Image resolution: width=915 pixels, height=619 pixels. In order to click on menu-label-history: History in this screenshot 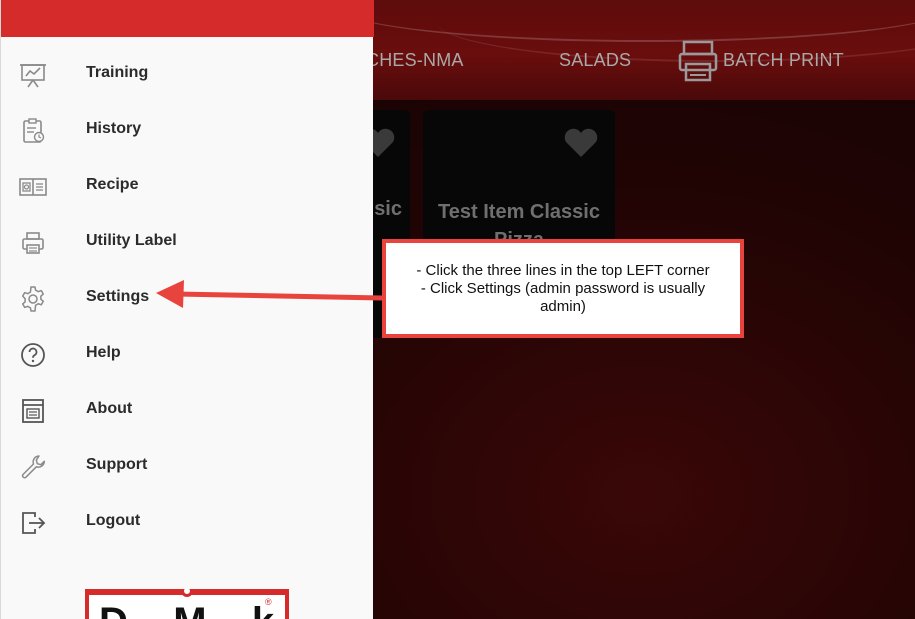, I will do `click(114, 128)`.